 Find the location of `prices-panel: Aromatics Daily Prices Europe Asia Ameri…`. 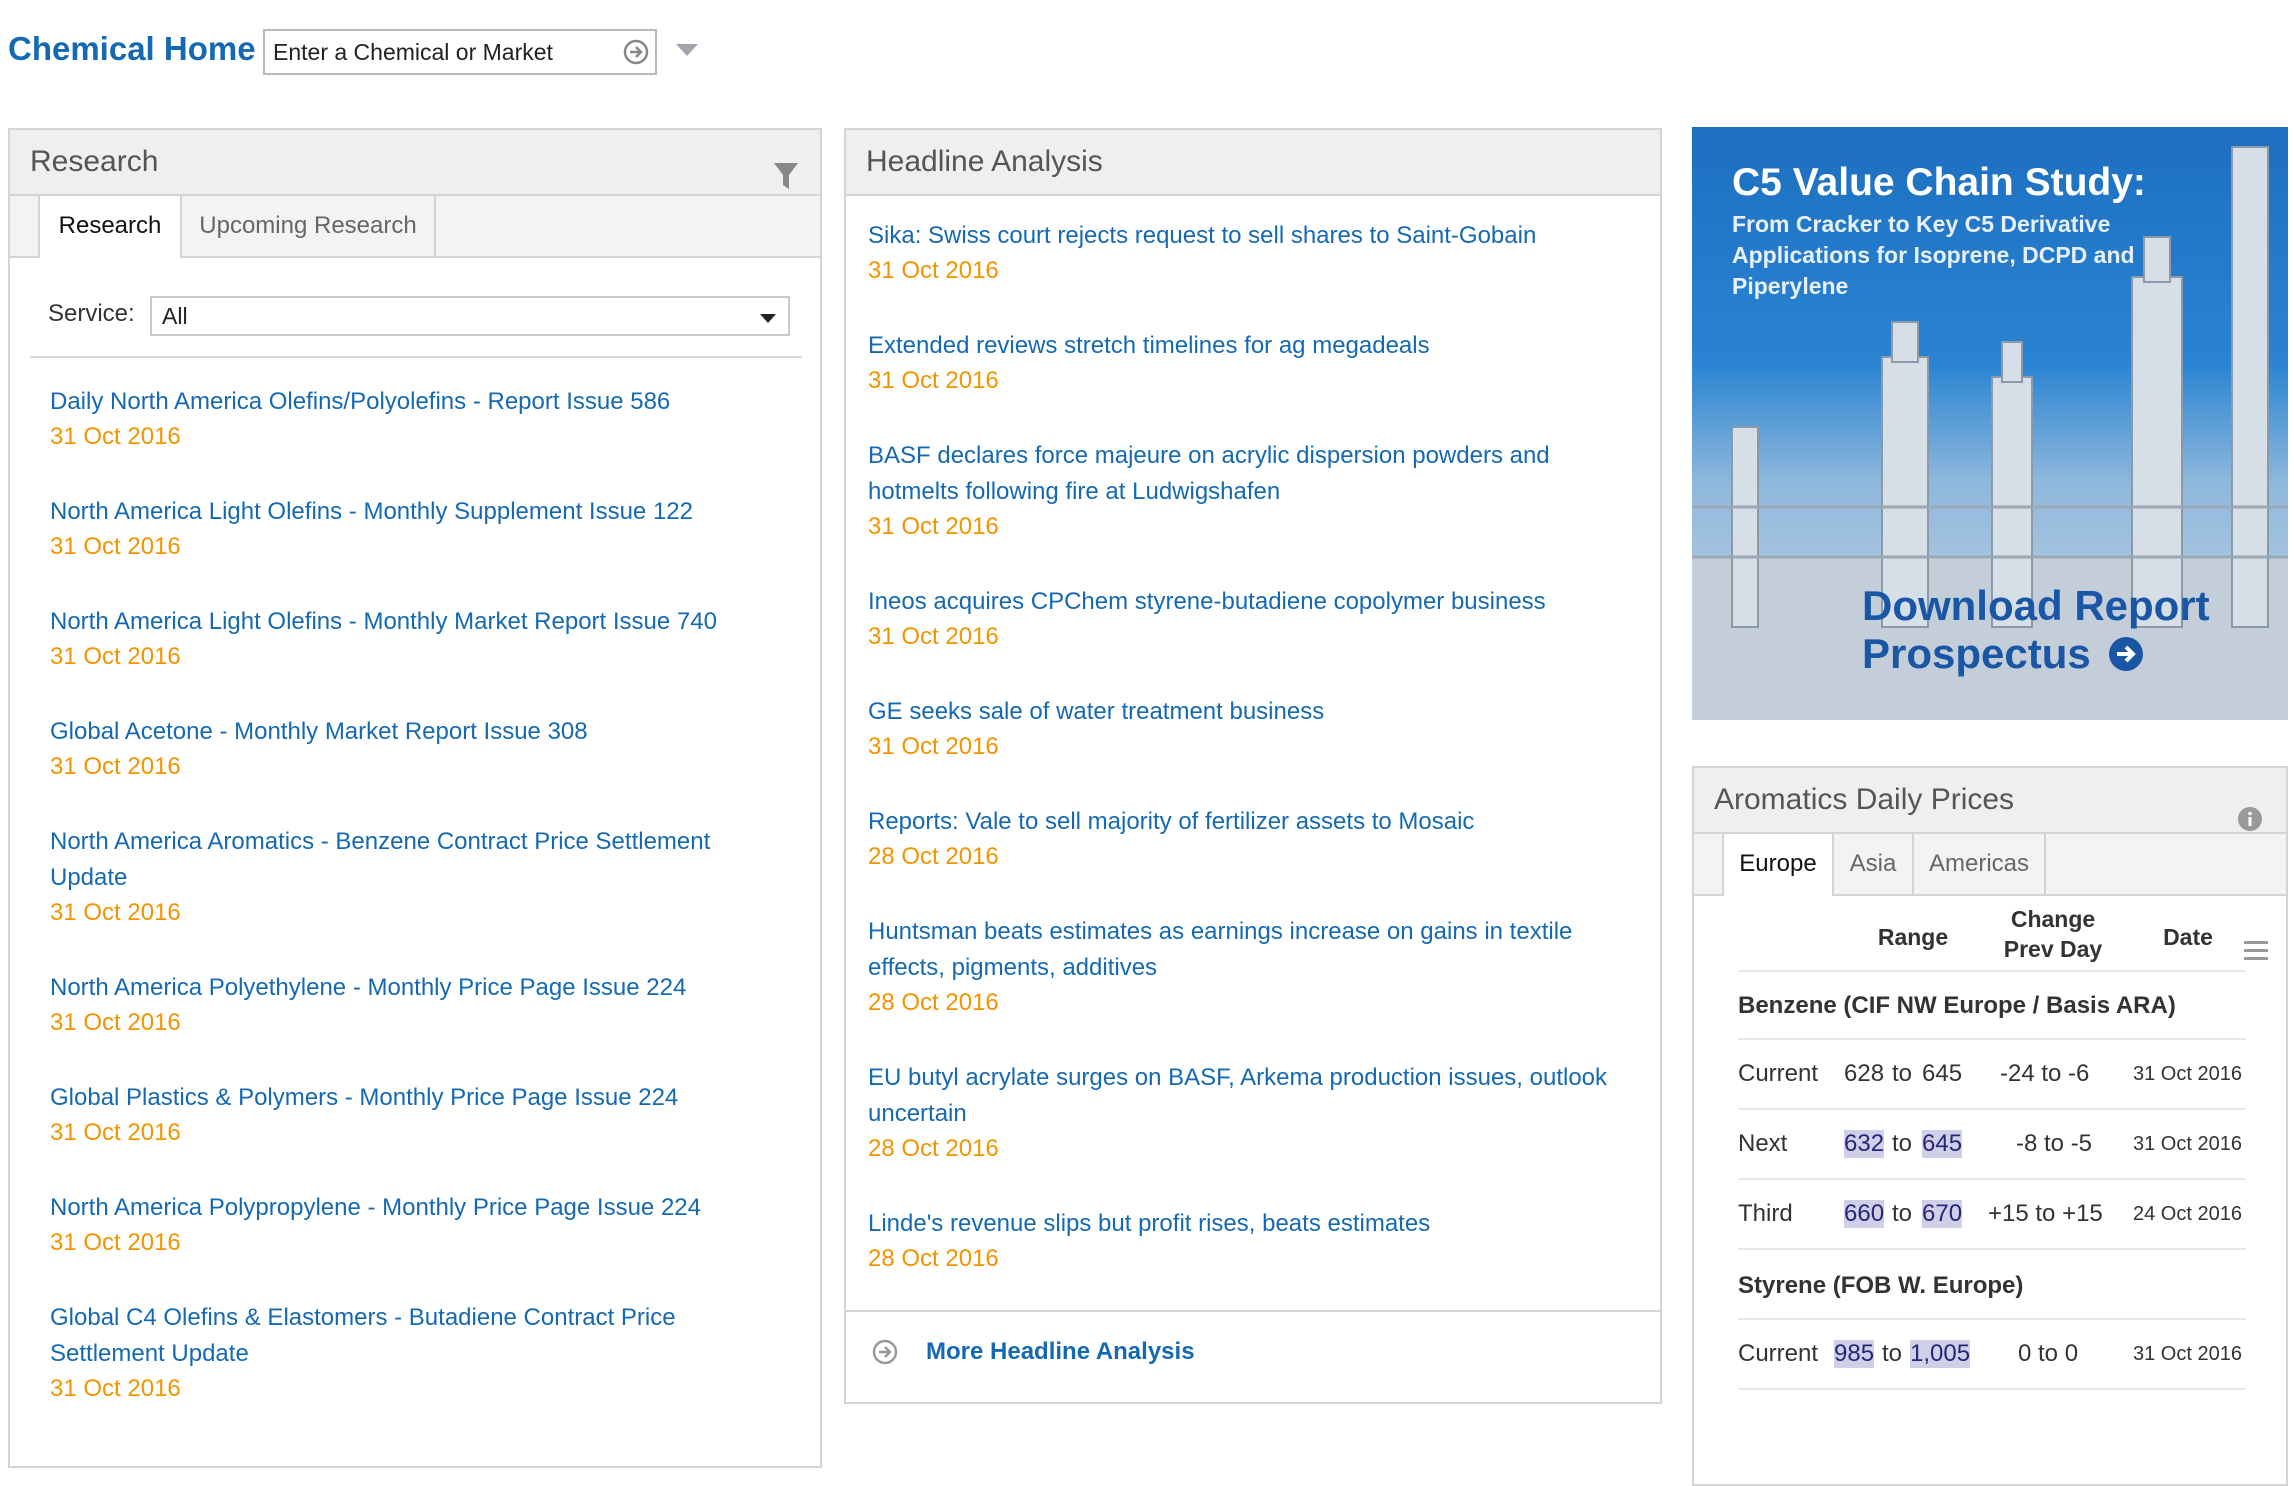

prices-panel: Aromatics Daily Prices Europe Asia Ameri… is located at coordinates (1990, 1126).